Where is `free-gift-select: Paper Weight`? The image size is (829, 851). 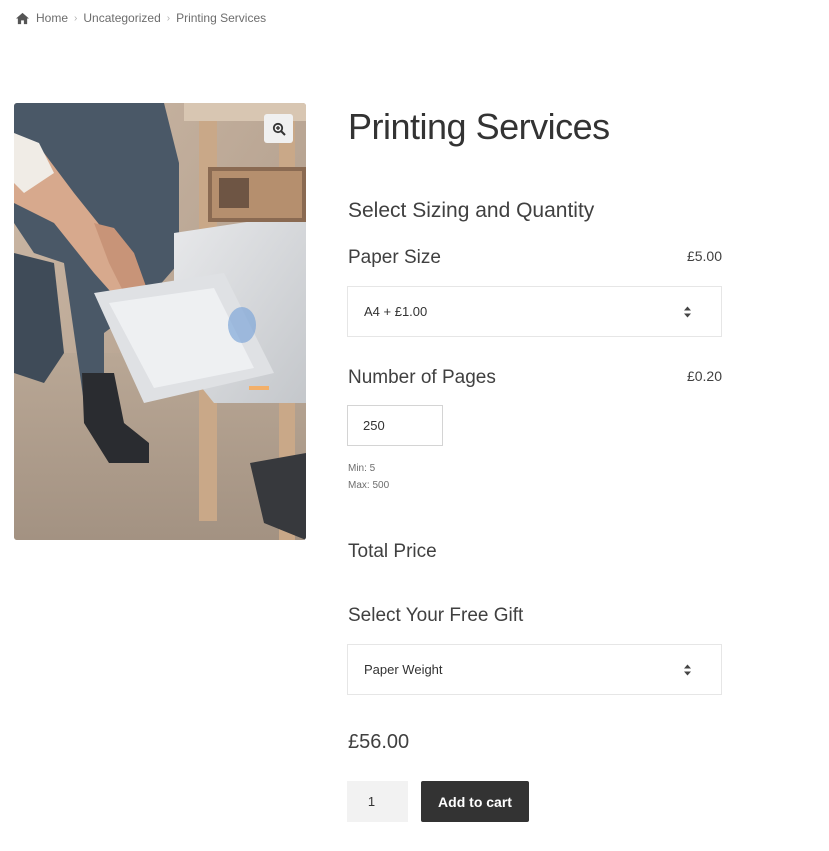 free-gift-select: Paper Weight is located at coordinates (534, 669).